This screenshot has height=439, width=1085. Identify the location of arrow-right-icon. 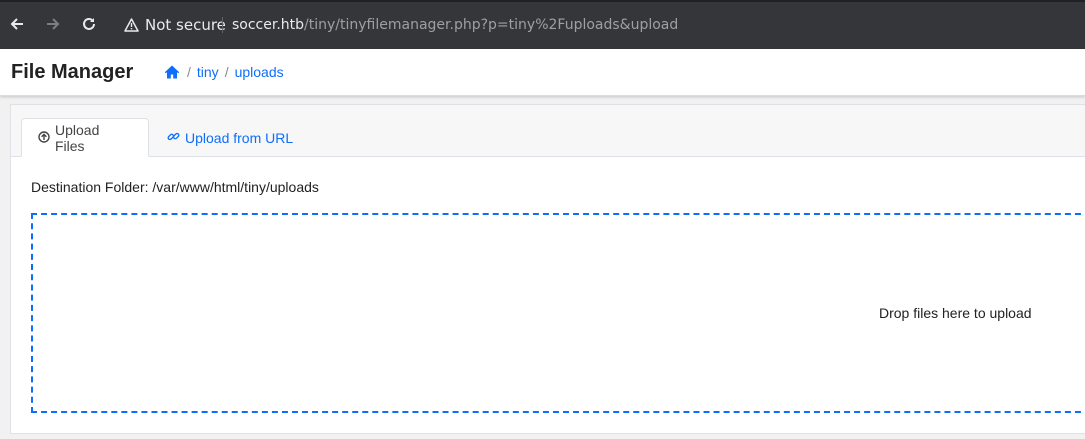
(53, 24).